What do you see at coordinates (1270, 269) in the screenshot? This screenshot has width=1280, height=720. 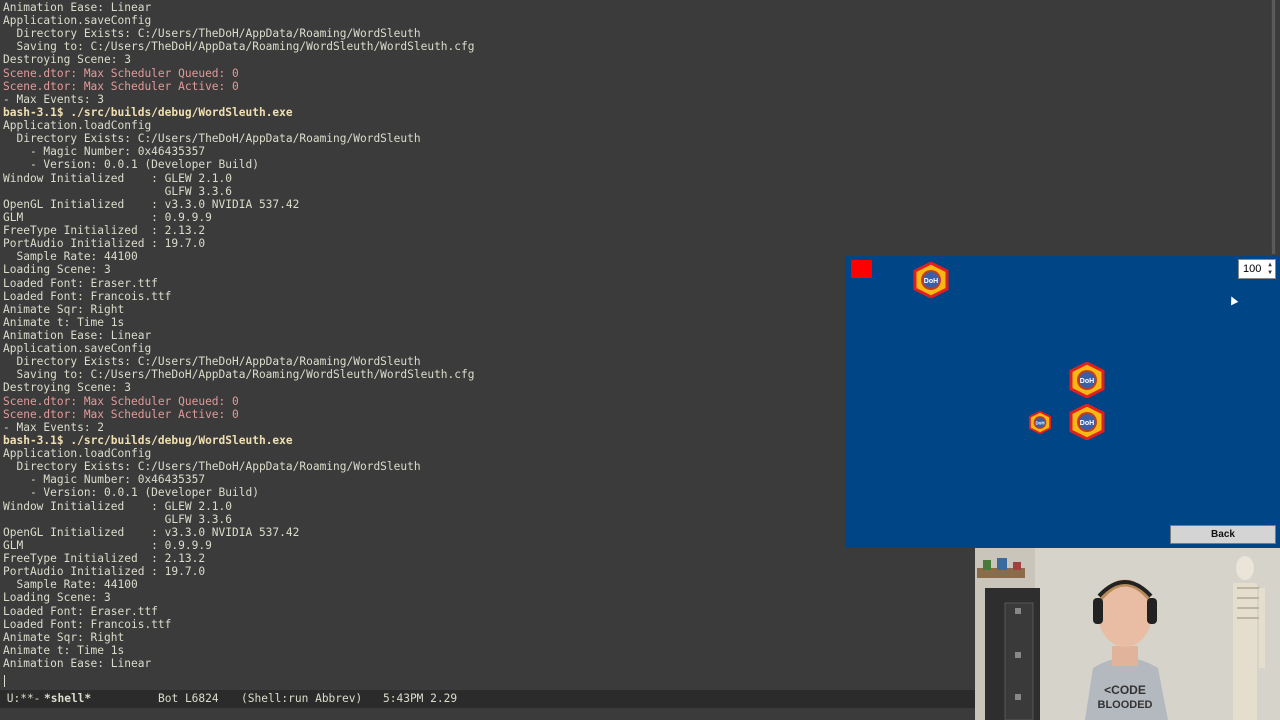 I see `spin-arrows-icon: ▲ ▼` at bounding box center [1270, 269].